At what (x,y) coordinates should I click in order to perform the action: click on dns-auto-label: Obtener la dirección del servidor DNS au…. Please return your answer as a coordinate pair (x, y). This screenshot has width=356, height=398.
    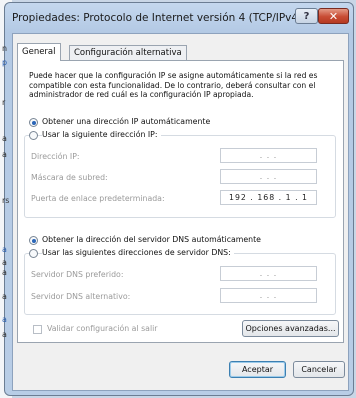
    Looking at the image, I should click on (151, 239).